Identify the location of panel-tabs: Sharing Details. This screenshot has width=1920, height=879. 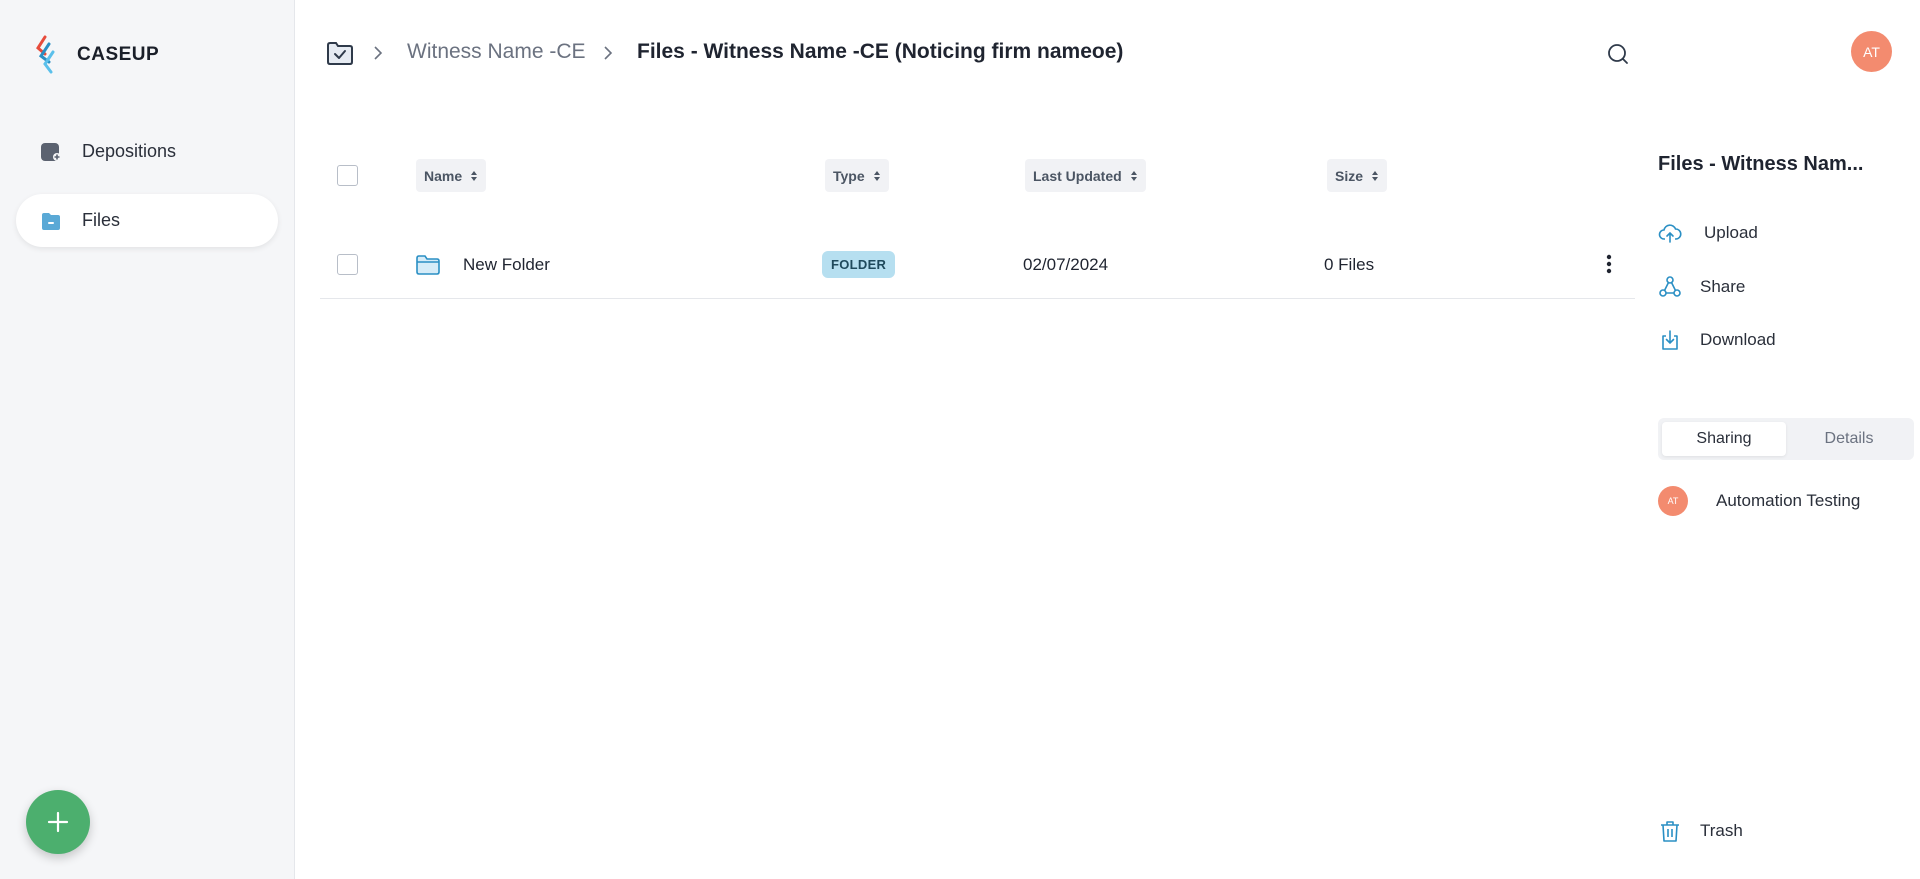
(1786, 439).